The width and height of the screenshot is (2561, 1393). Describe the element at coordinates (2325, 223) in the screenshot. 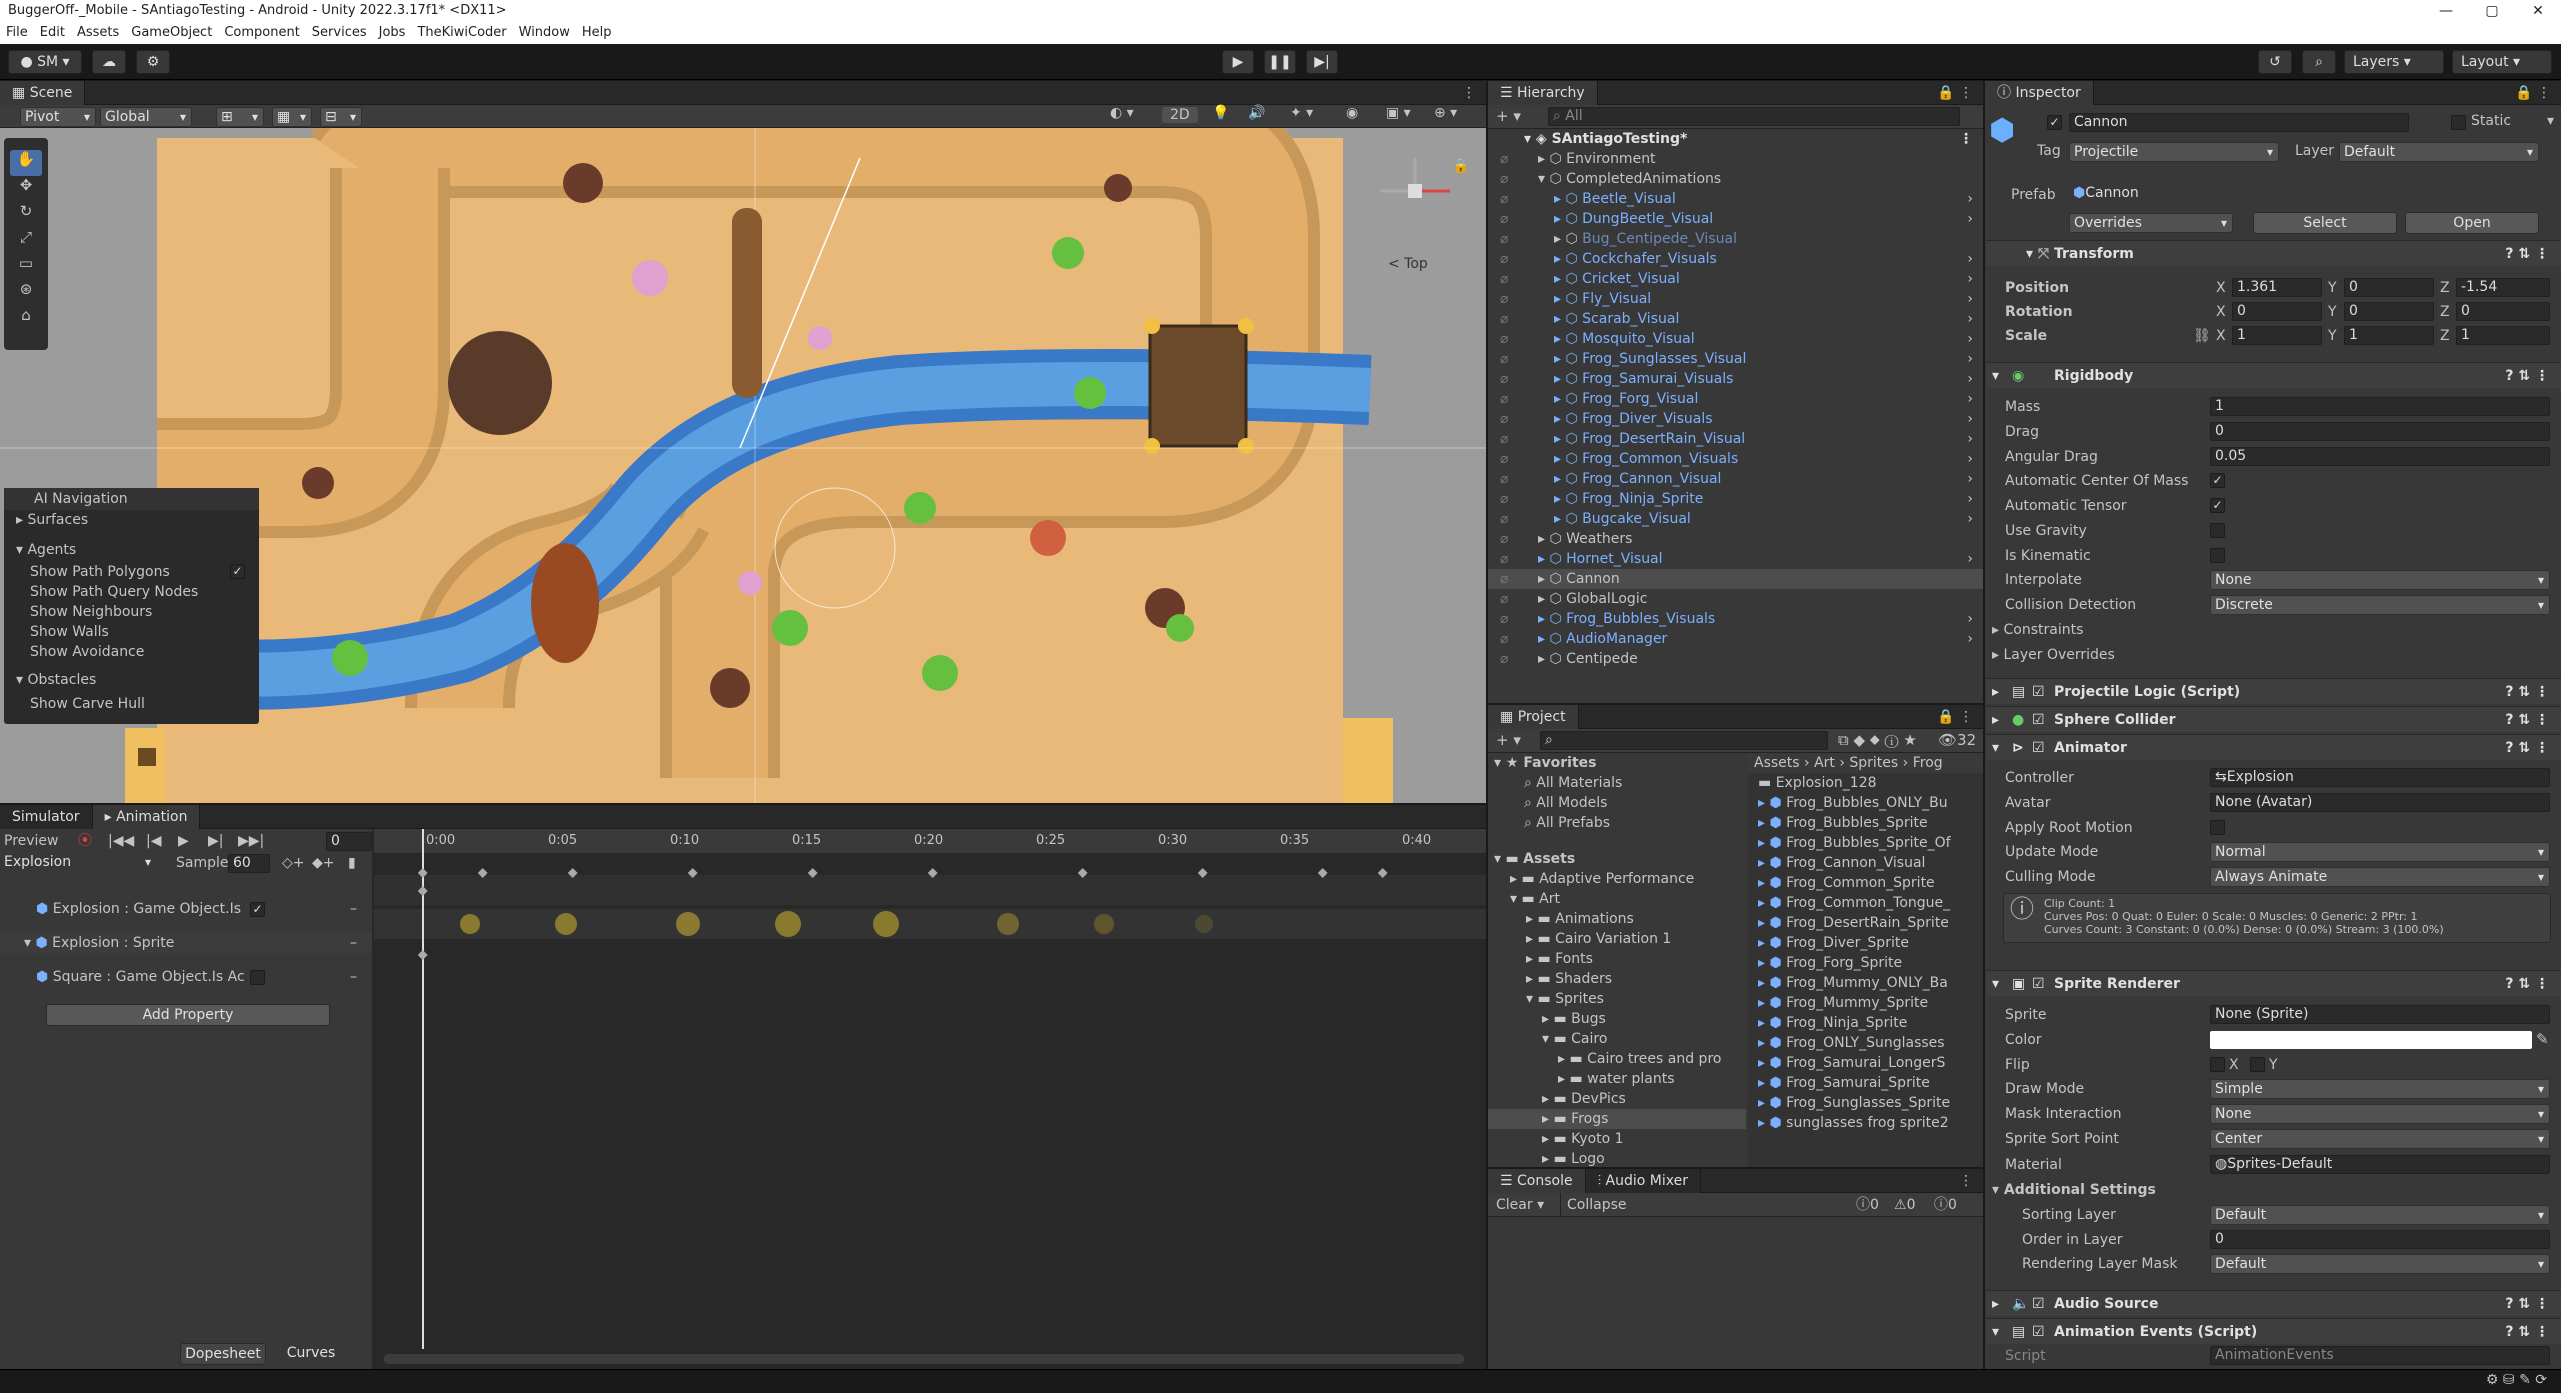

I see `prefab-select-button: Select` at that location.